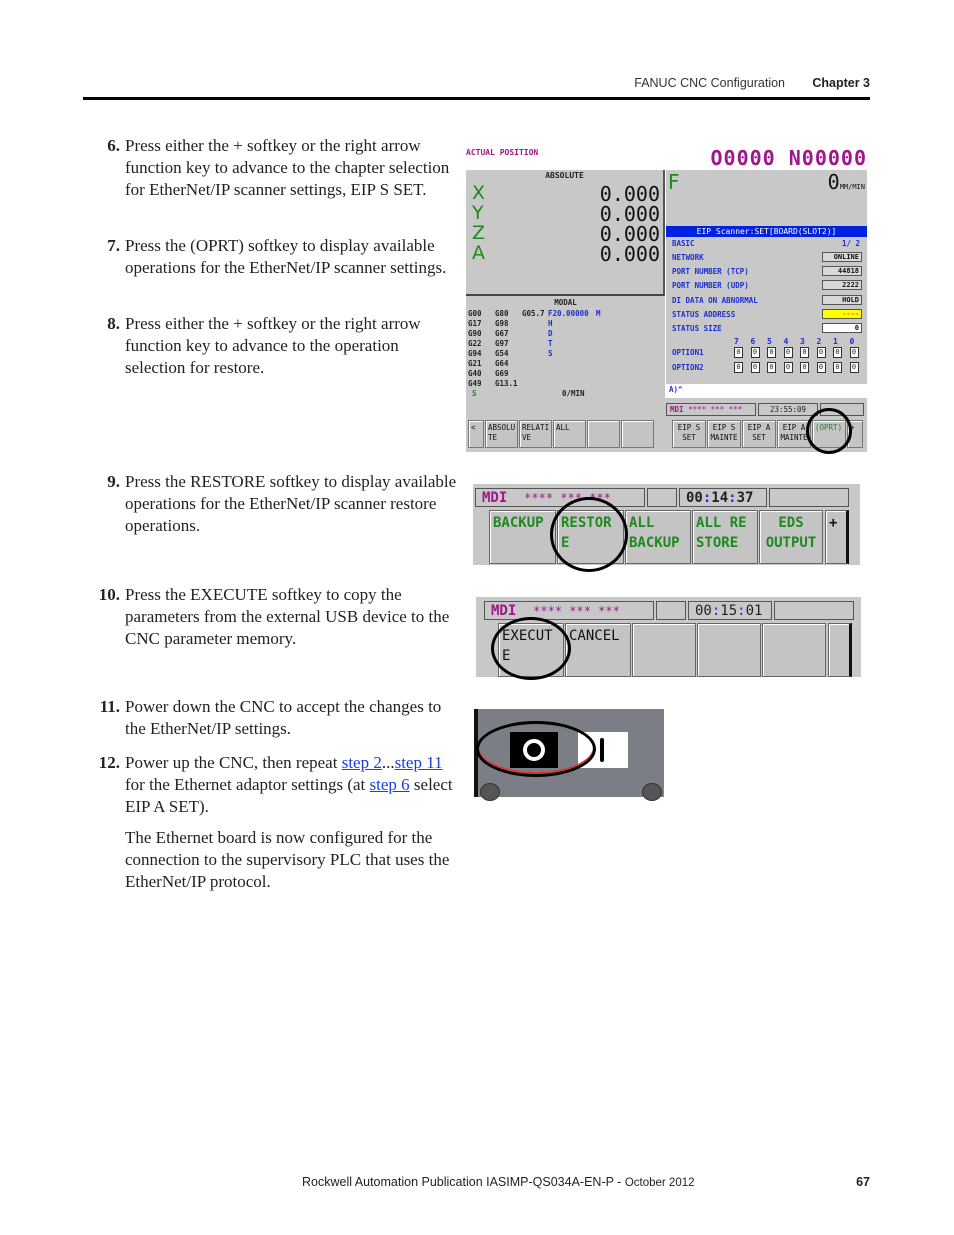 The width and height of the screenshot is (954, 1235). What do you see at coordinates (113, 481) in the screenshot?
I see `step-number: 9.` at bounding box center [113, 481].